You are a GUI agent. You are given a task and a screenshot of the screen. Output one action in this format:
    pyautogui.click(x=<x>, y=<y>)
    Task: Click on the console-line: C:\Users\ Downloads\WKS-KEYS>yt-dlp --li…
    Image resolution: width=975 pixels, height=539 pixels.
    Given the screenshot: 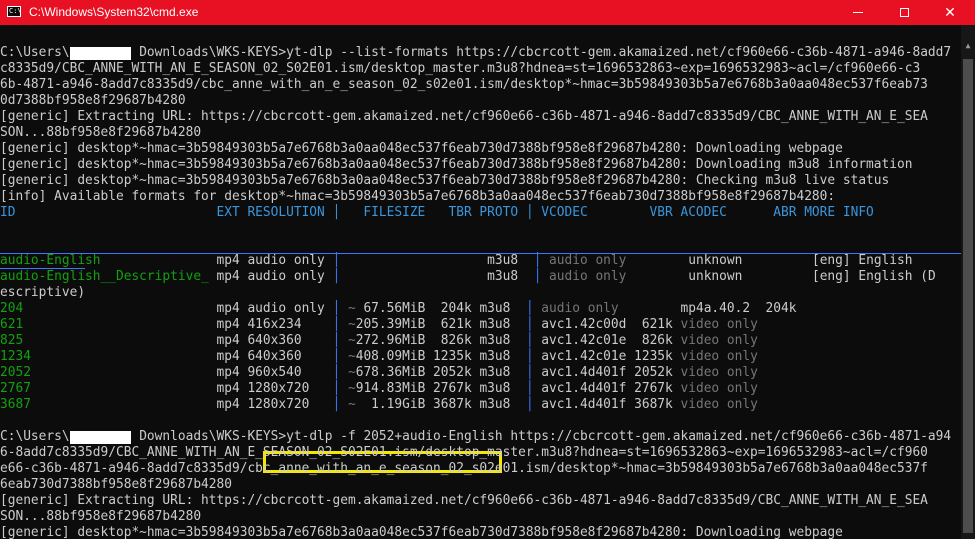 What is the action you would take?
    pyautogui.click(x=475, y=53)
    